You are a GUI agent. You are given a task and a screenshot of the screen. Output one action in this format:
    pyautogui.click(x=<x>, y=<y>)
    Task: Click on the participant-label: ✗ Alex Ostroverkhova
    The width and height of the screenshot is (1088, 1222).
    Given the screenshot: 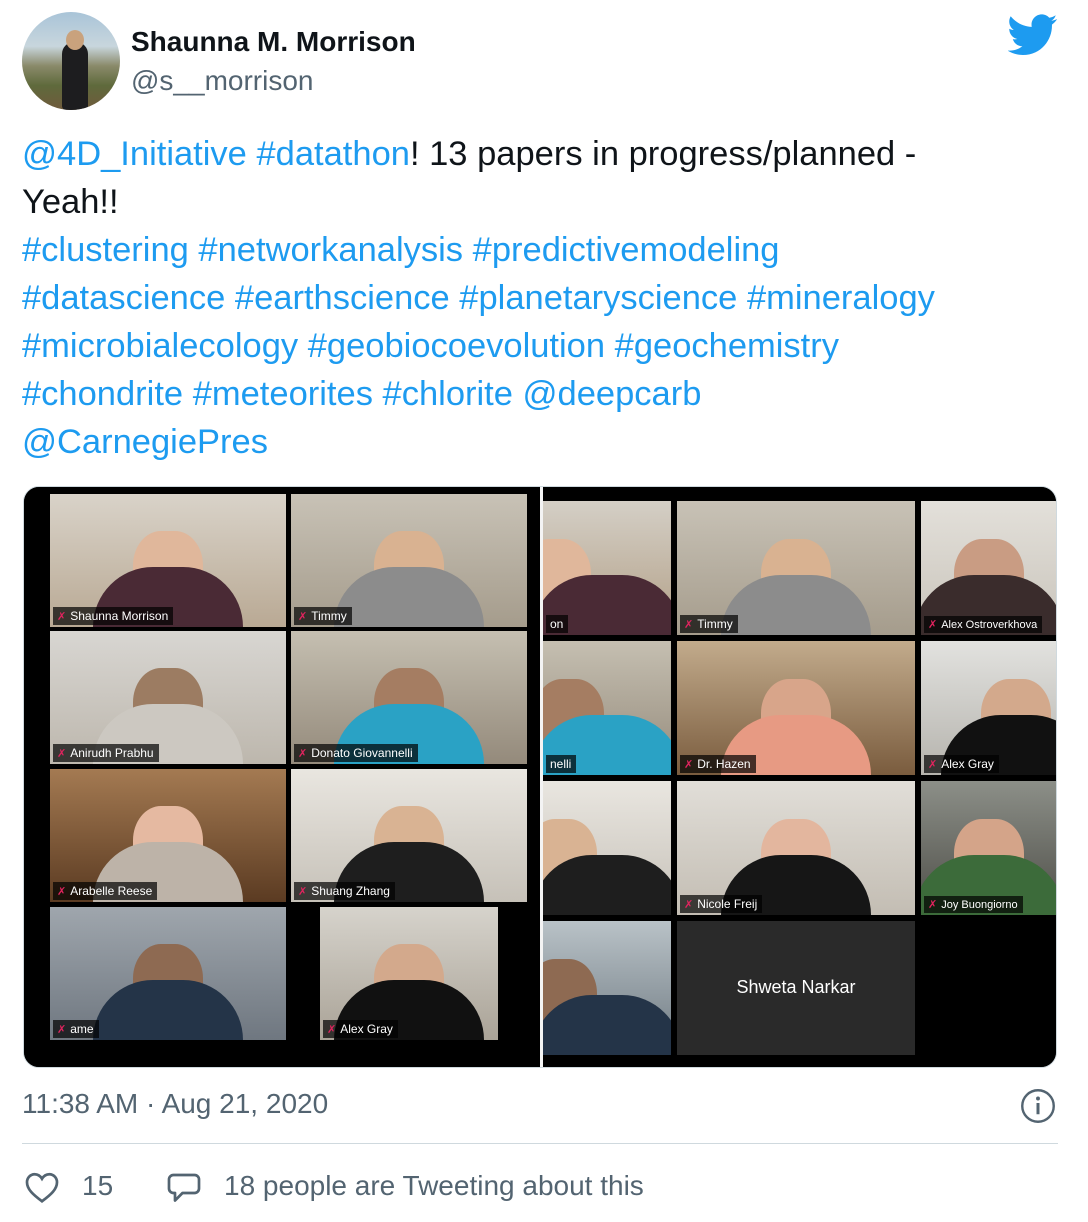 What is the action you would take?
    pyautogui.click(x=983, y=624)
    